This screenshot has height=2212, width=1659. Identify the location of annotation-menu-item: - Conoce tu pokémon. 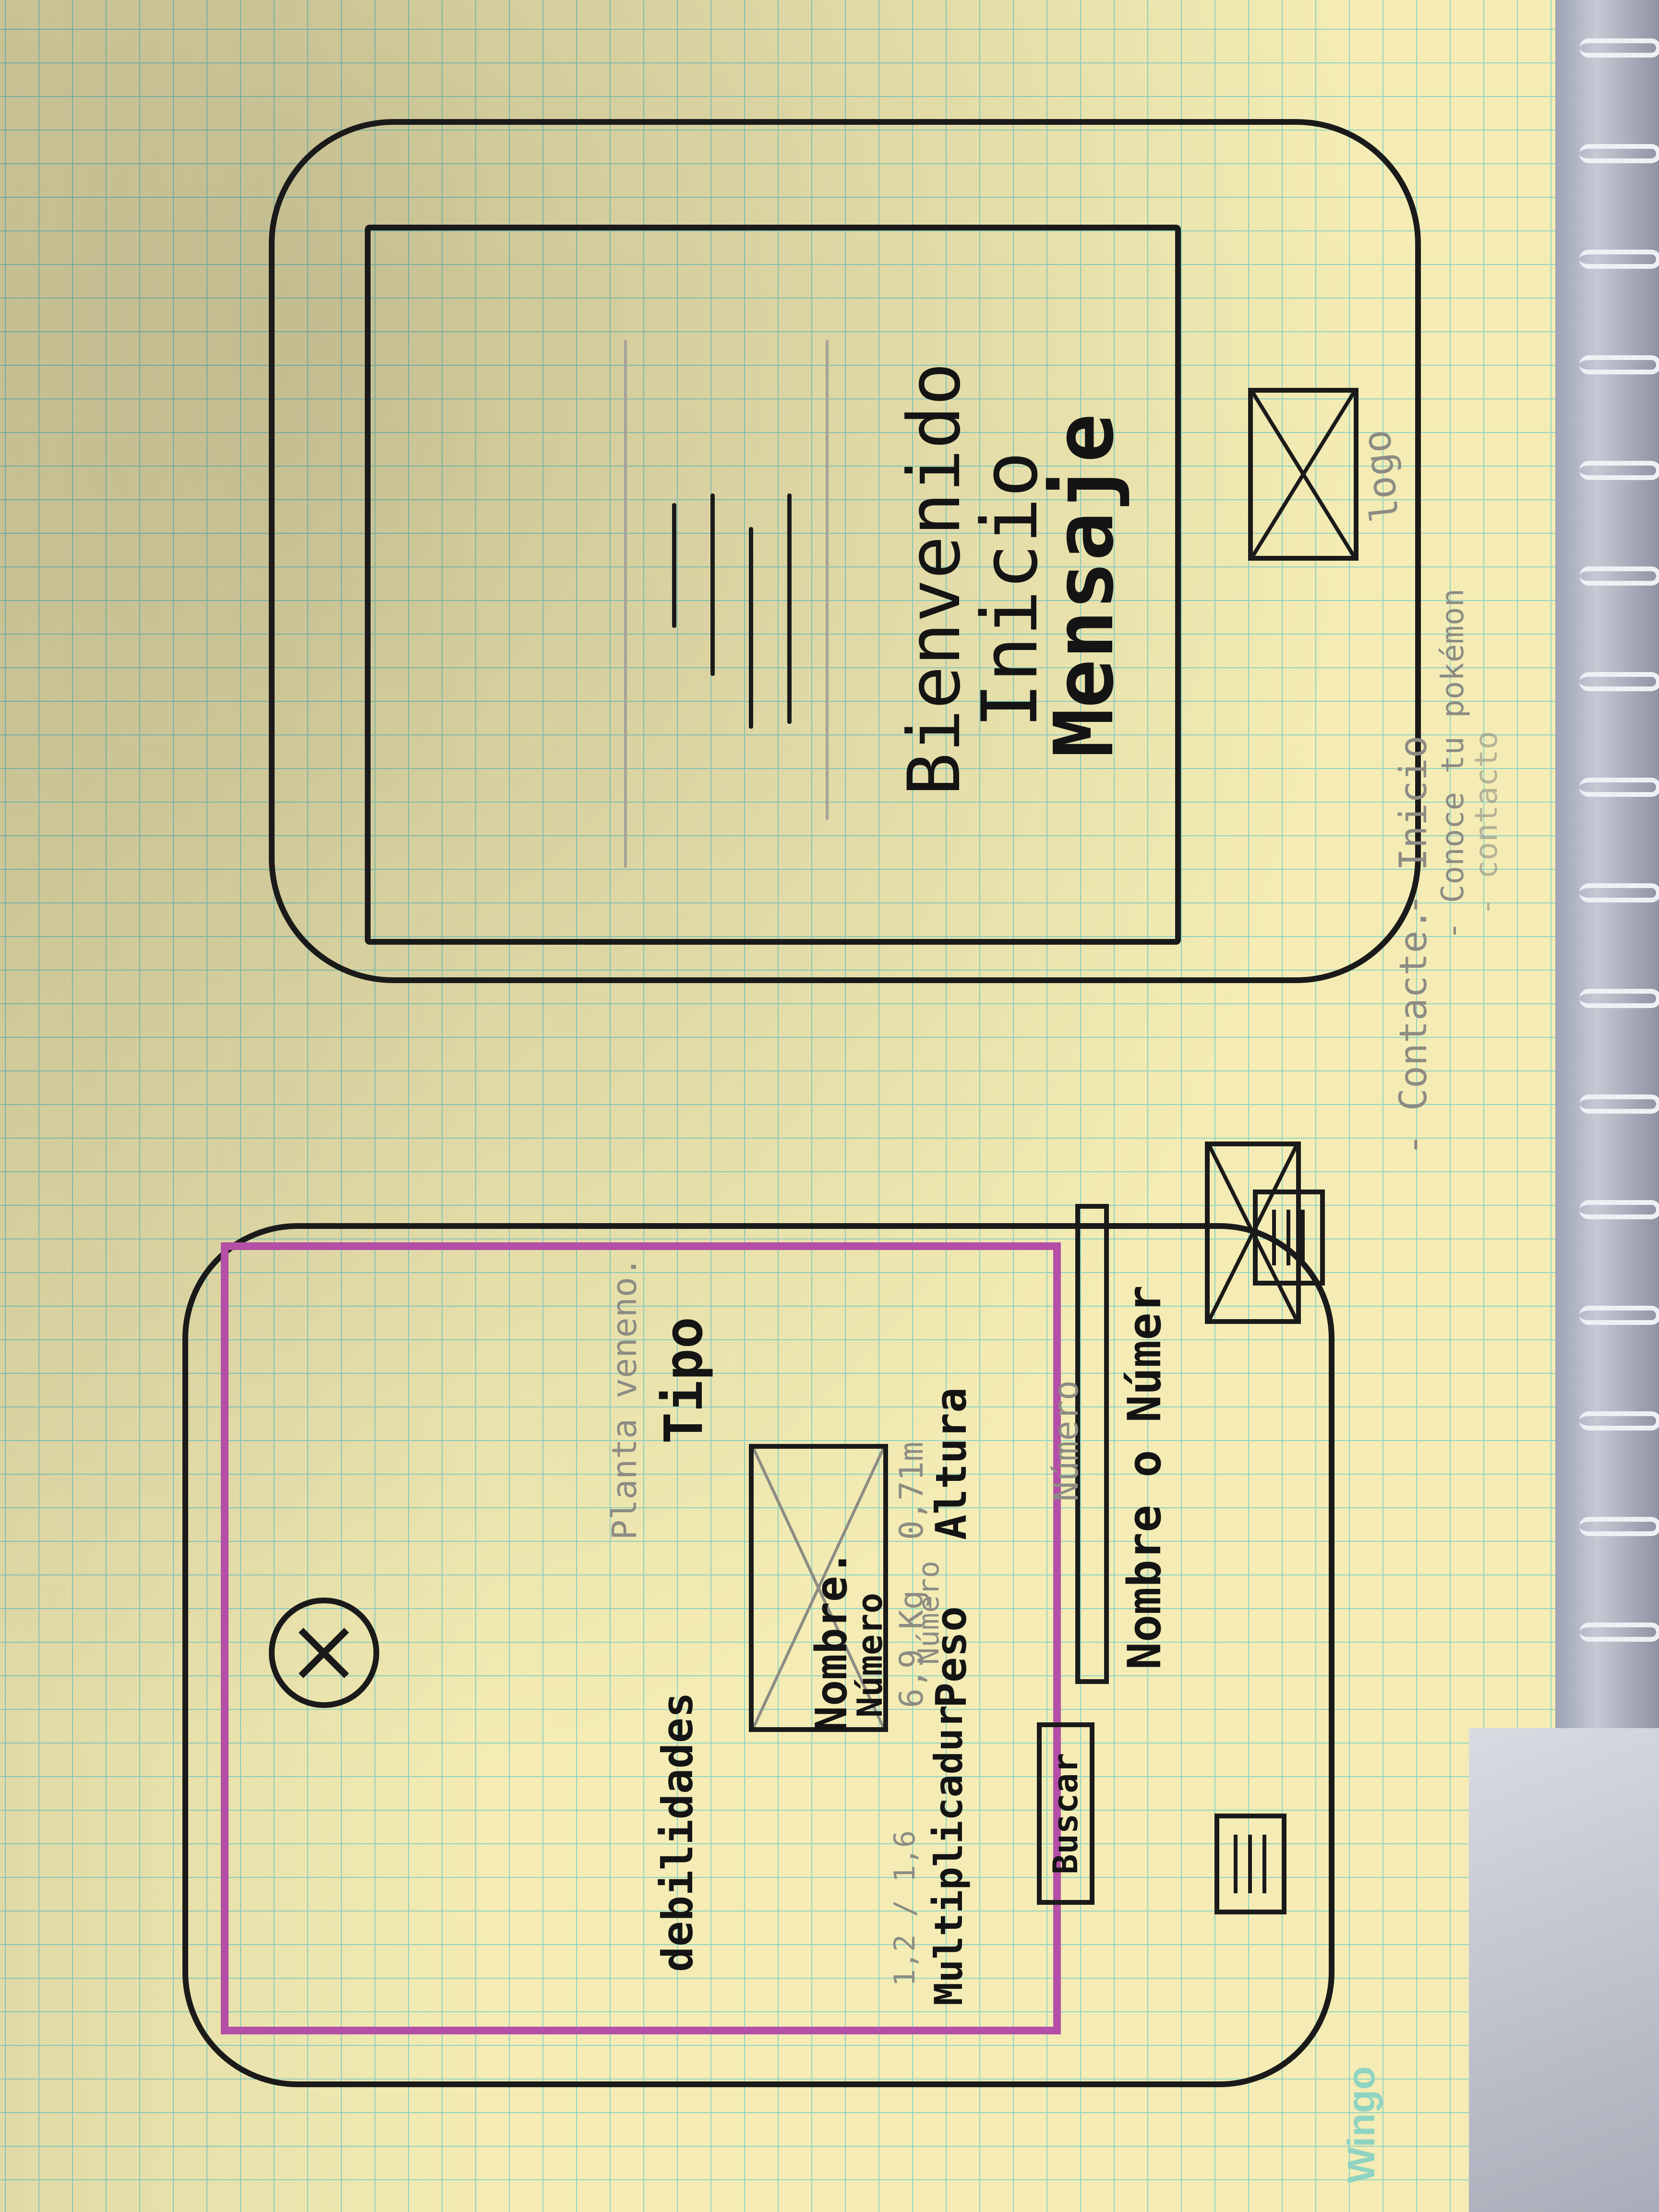
(1453, 764).